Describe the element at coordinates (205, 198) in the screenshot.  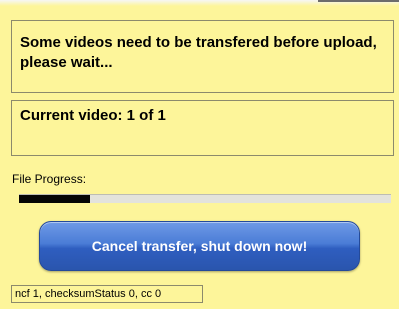
I see `file-progress-bar` at that location.